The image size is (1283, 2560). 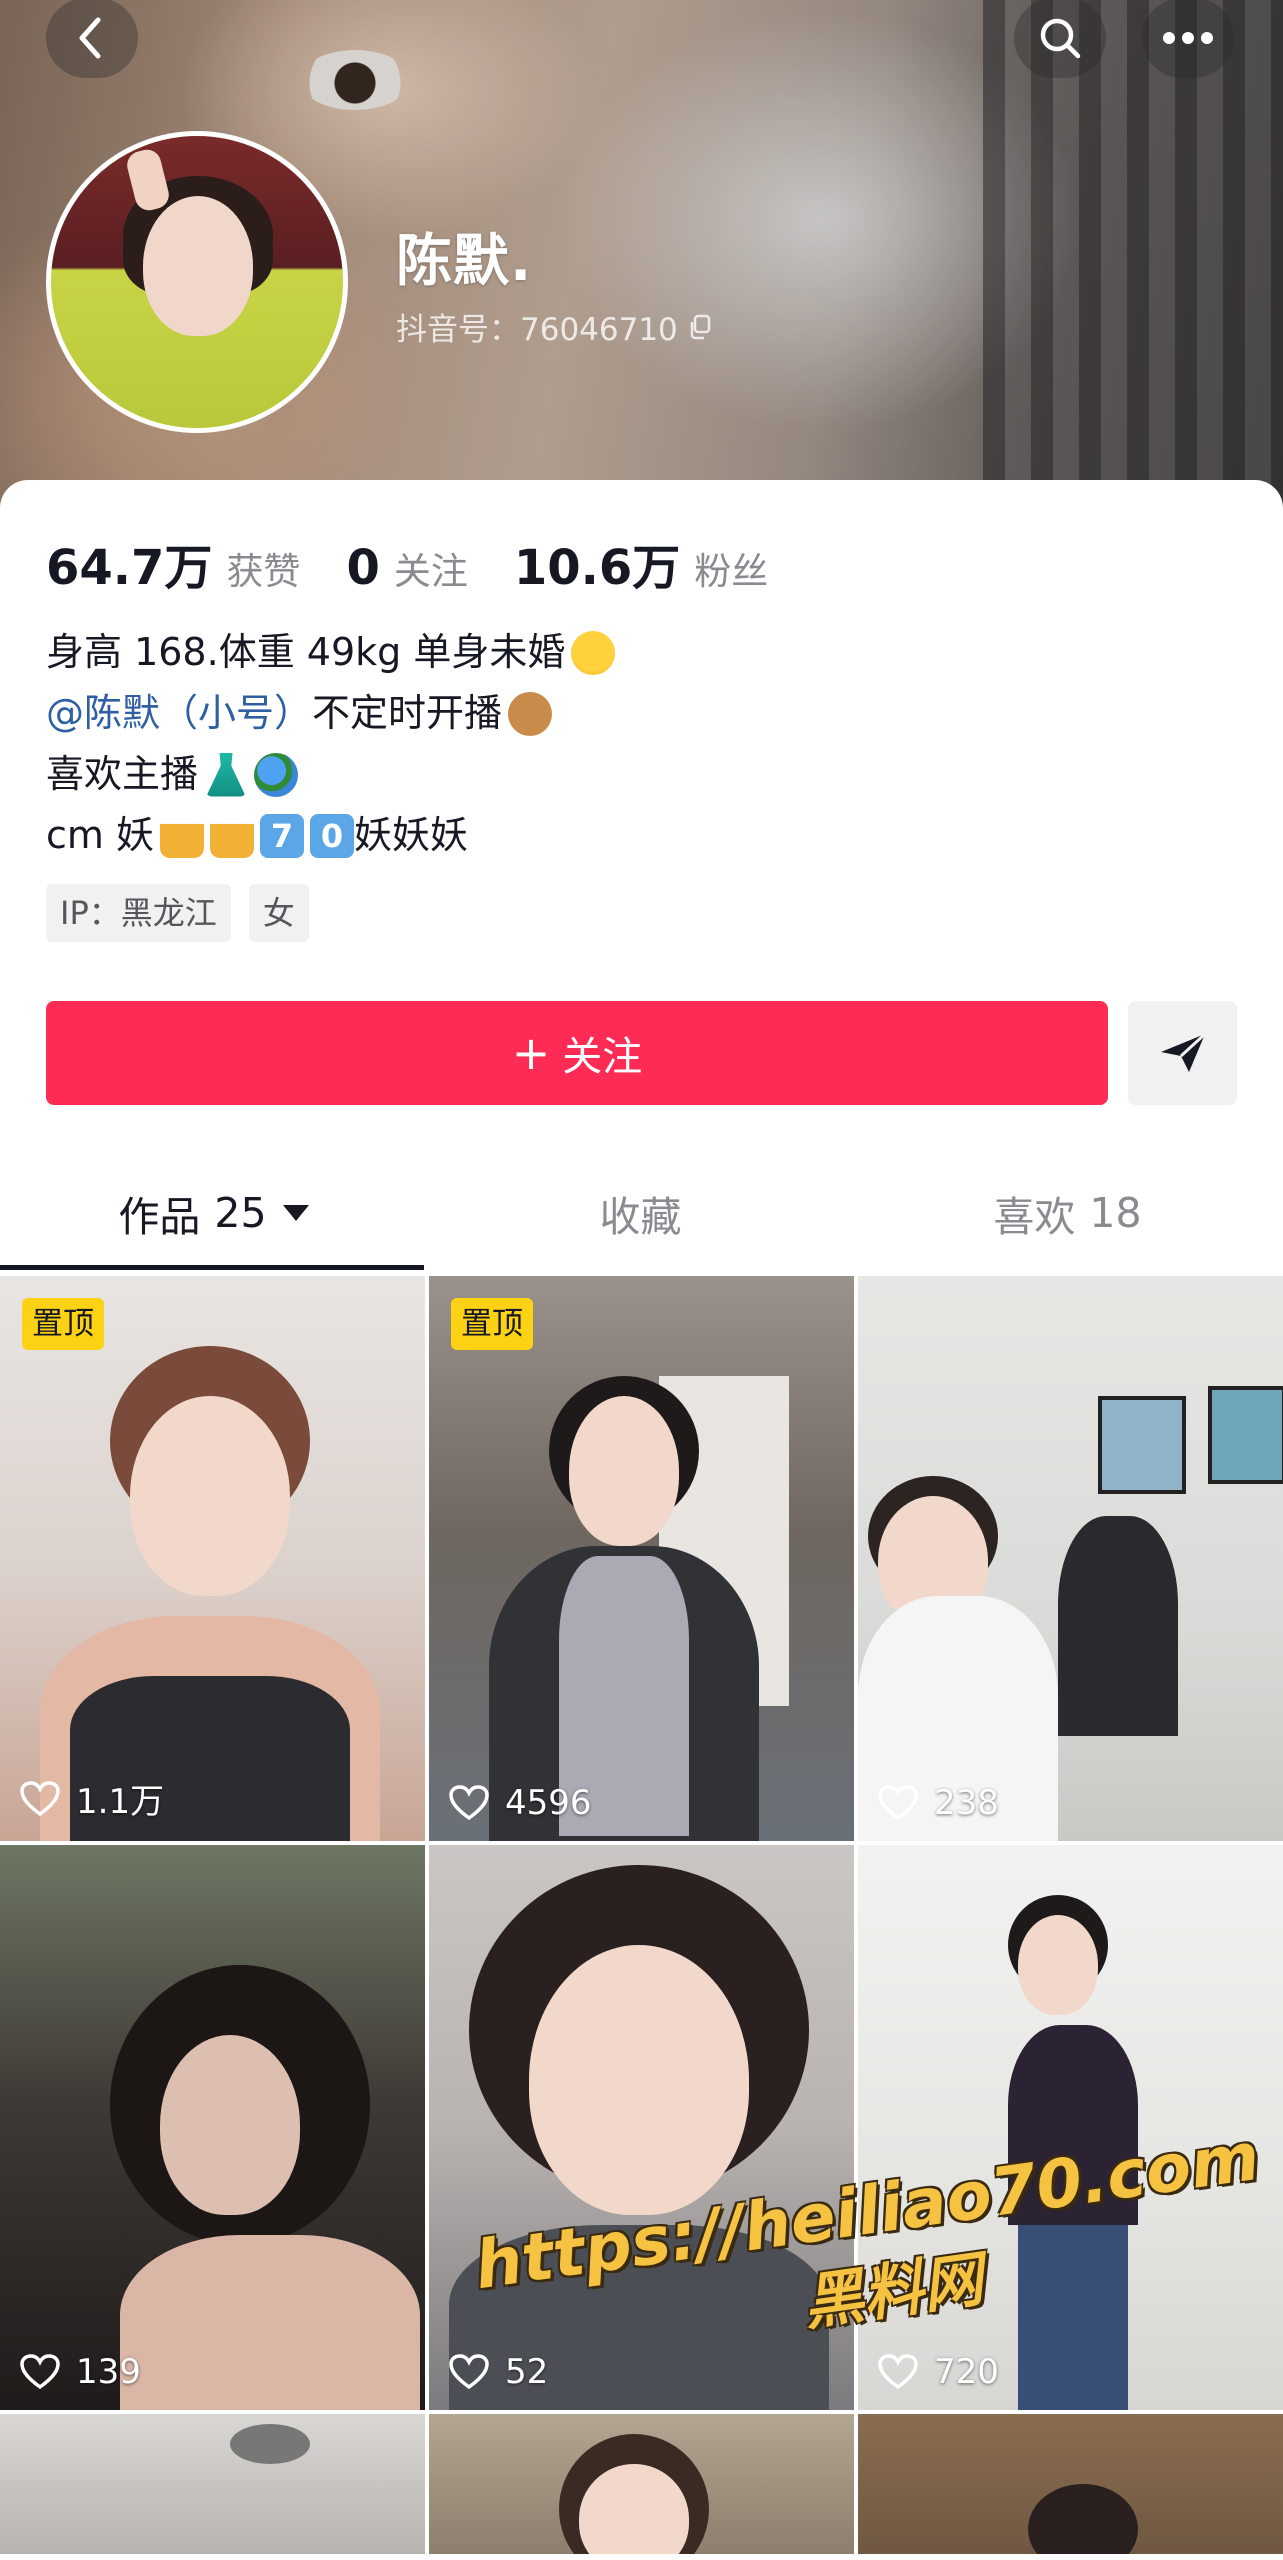 I want to click on tab-works: 作品 25, so click(x=213, y=1213).